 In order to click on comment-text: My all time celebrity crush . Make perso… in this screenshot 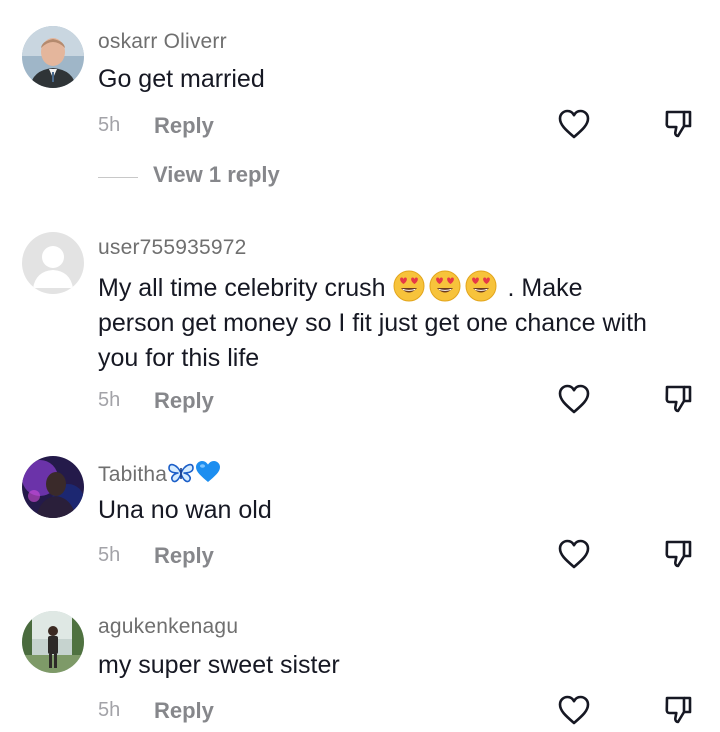, I will do `click(378, 323)`.